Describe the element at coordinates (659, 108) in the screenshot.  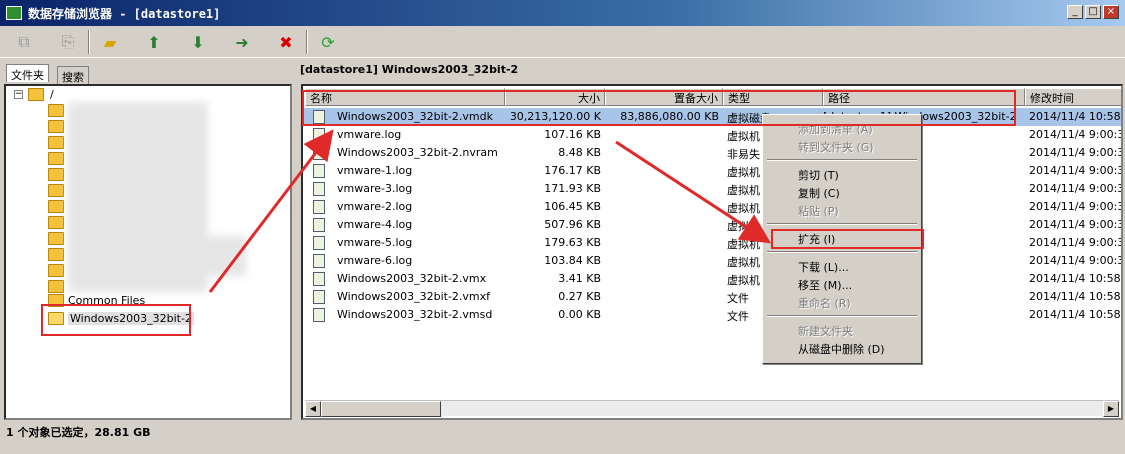
I see `annotation-box-header` at that location.